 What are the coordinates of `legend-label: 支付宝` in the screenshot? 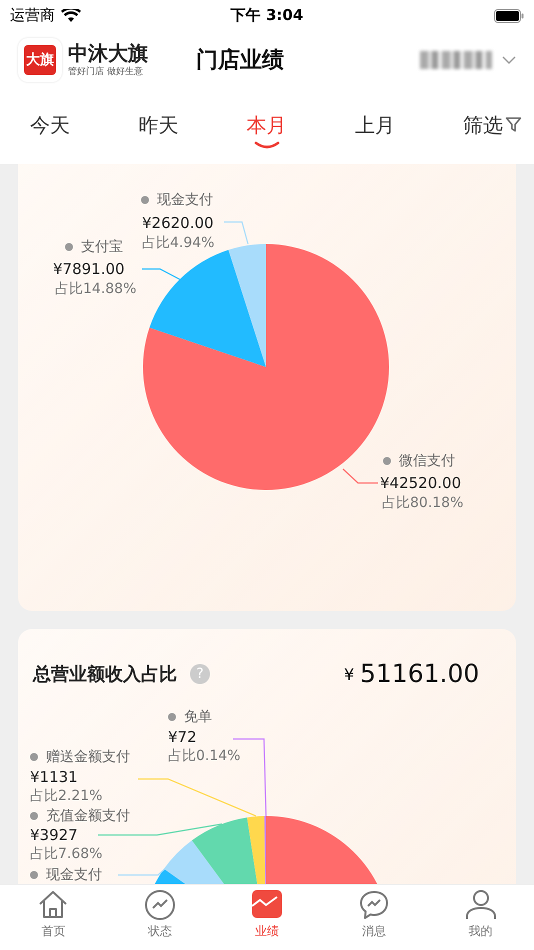 It's located at (94, 247).